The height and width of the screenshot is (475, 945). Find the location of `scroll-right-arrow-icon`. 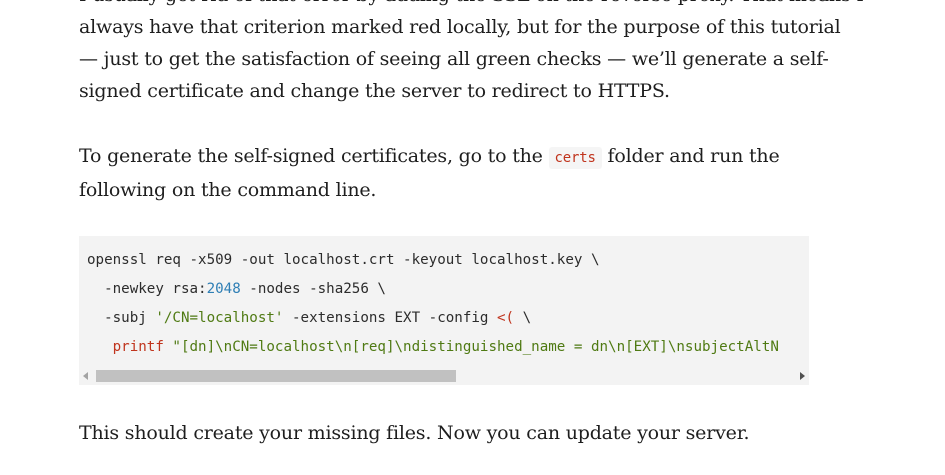

scroll-right-arrow-icon is located at coordinates (802, 376).